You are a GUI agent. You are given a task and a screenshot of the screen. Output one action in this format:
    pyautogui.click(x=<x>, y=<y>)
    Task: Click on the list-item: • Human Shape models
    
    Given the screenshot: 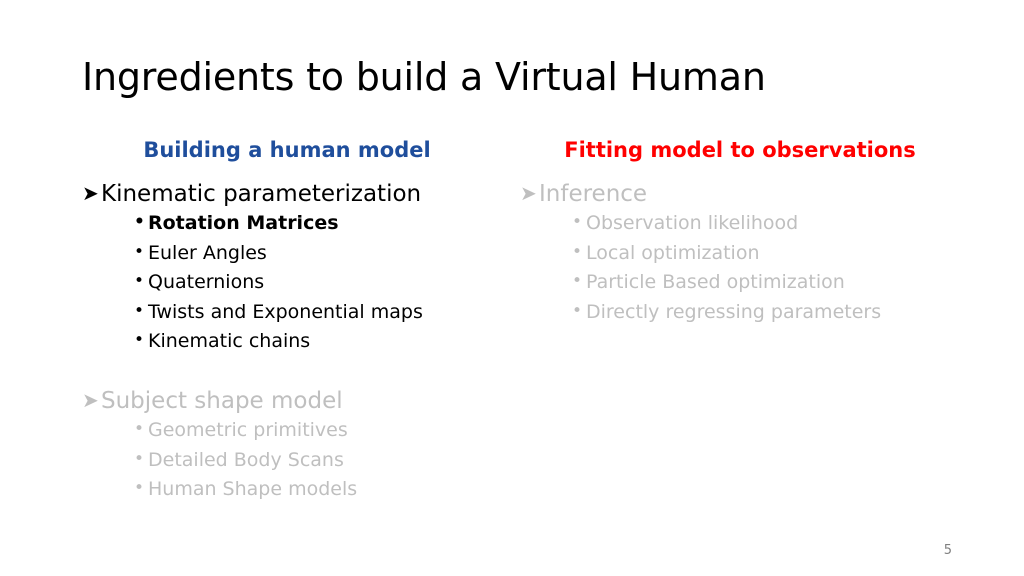 What is the action you would take?
    pyautogui.click(x=318, y=489)
    